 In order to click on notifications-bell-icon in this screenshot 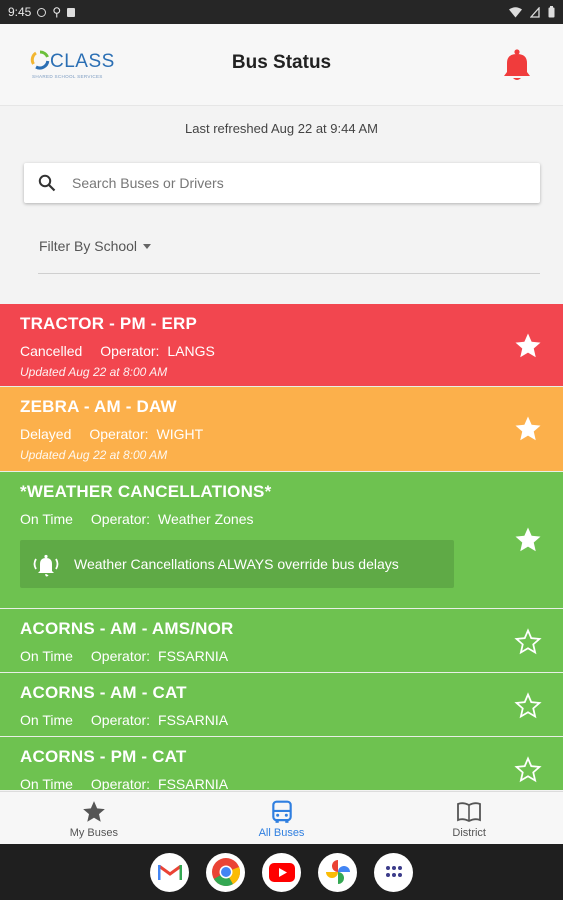, I will do `click(517, 65)`.